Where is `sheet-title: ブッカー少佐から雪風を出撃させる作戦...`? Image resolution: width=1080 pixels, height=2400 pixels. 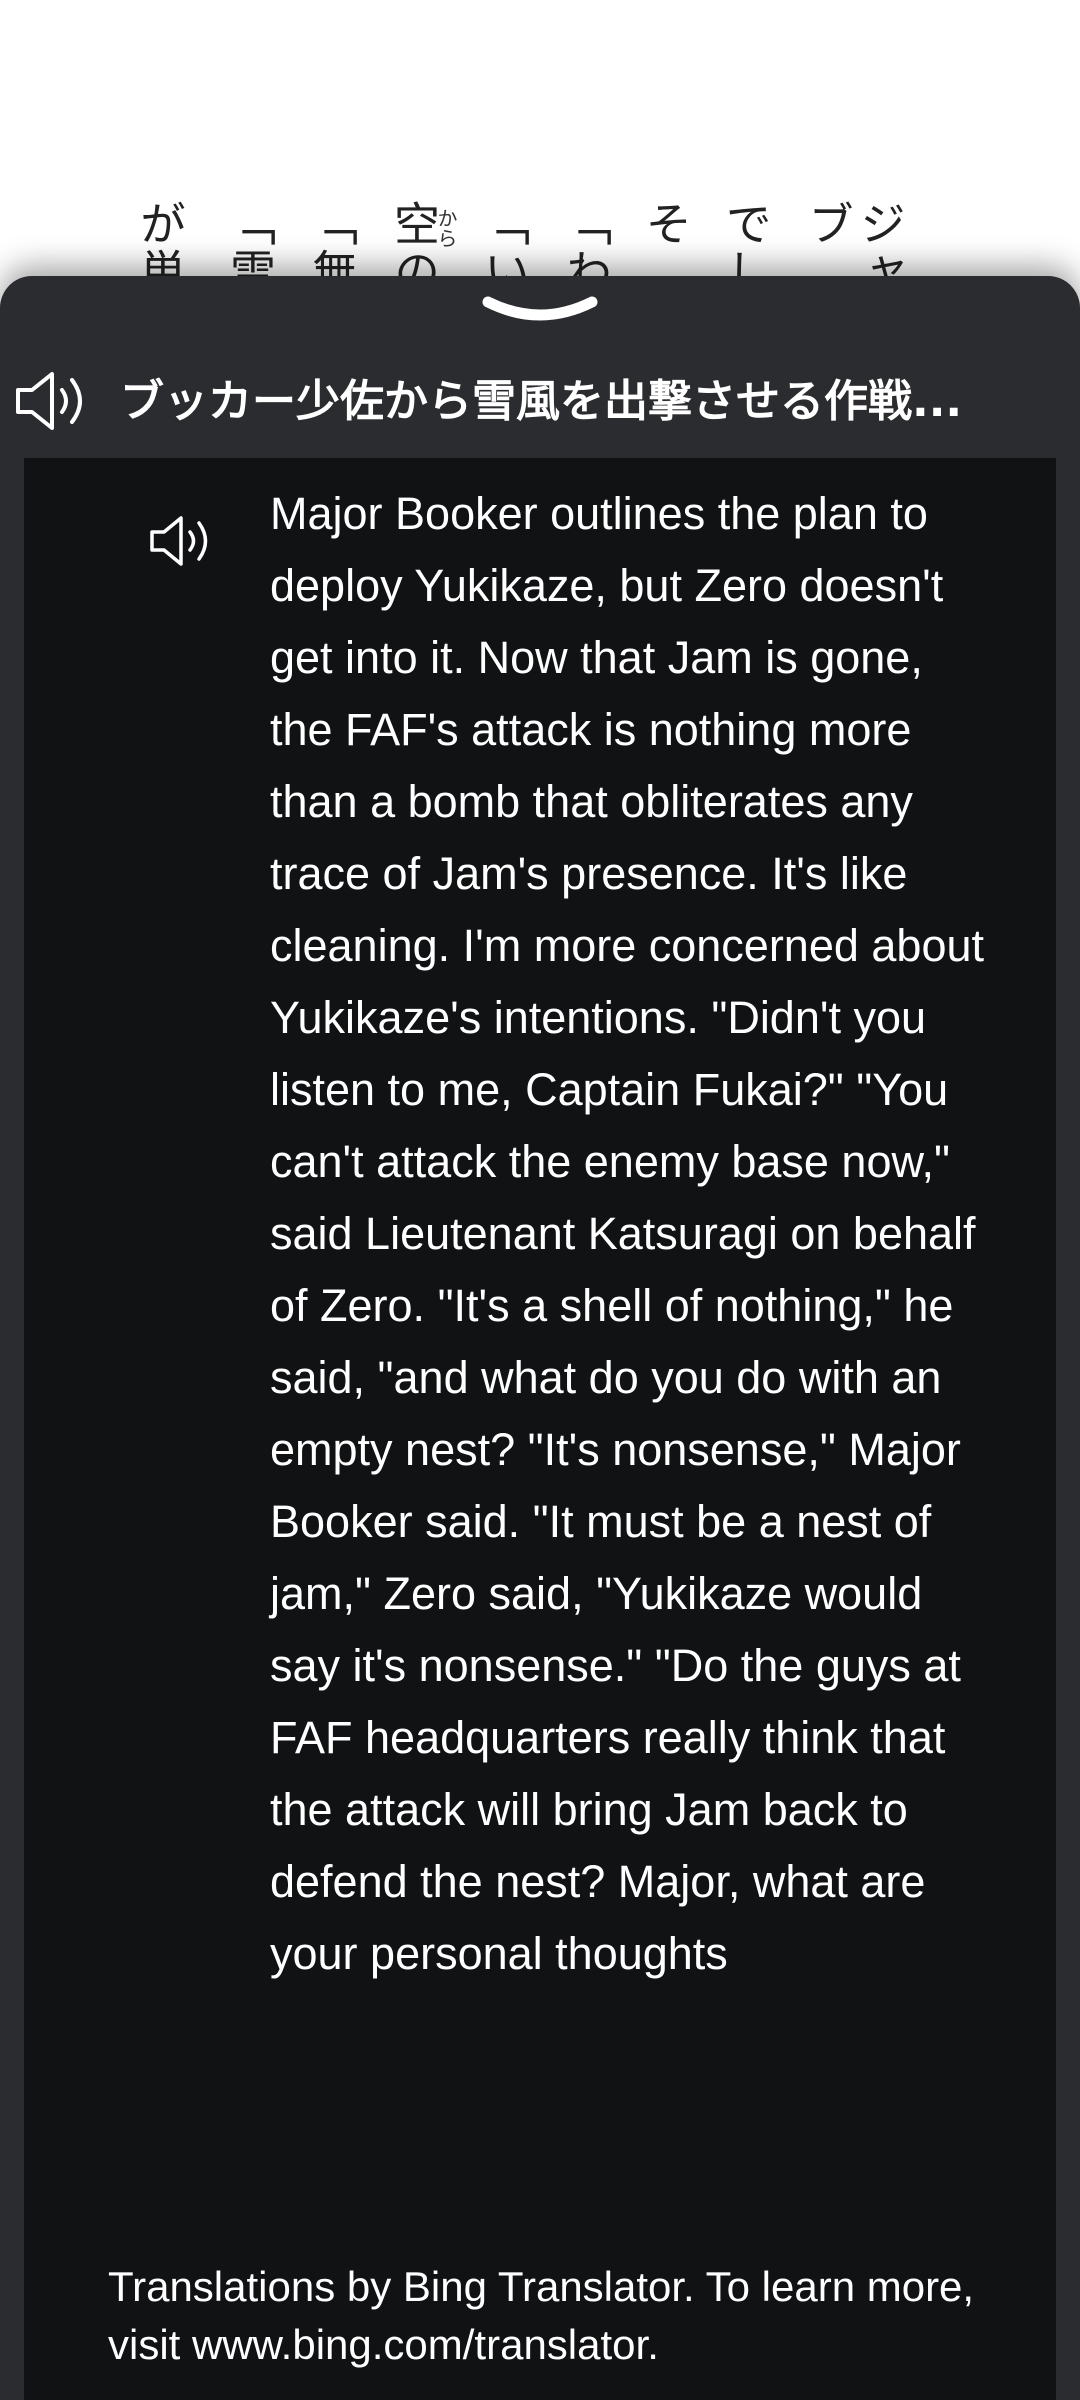
sheet-title: ブッカー少佐から雪風を出撃させる作戦... is located at coordinates (541, 401).